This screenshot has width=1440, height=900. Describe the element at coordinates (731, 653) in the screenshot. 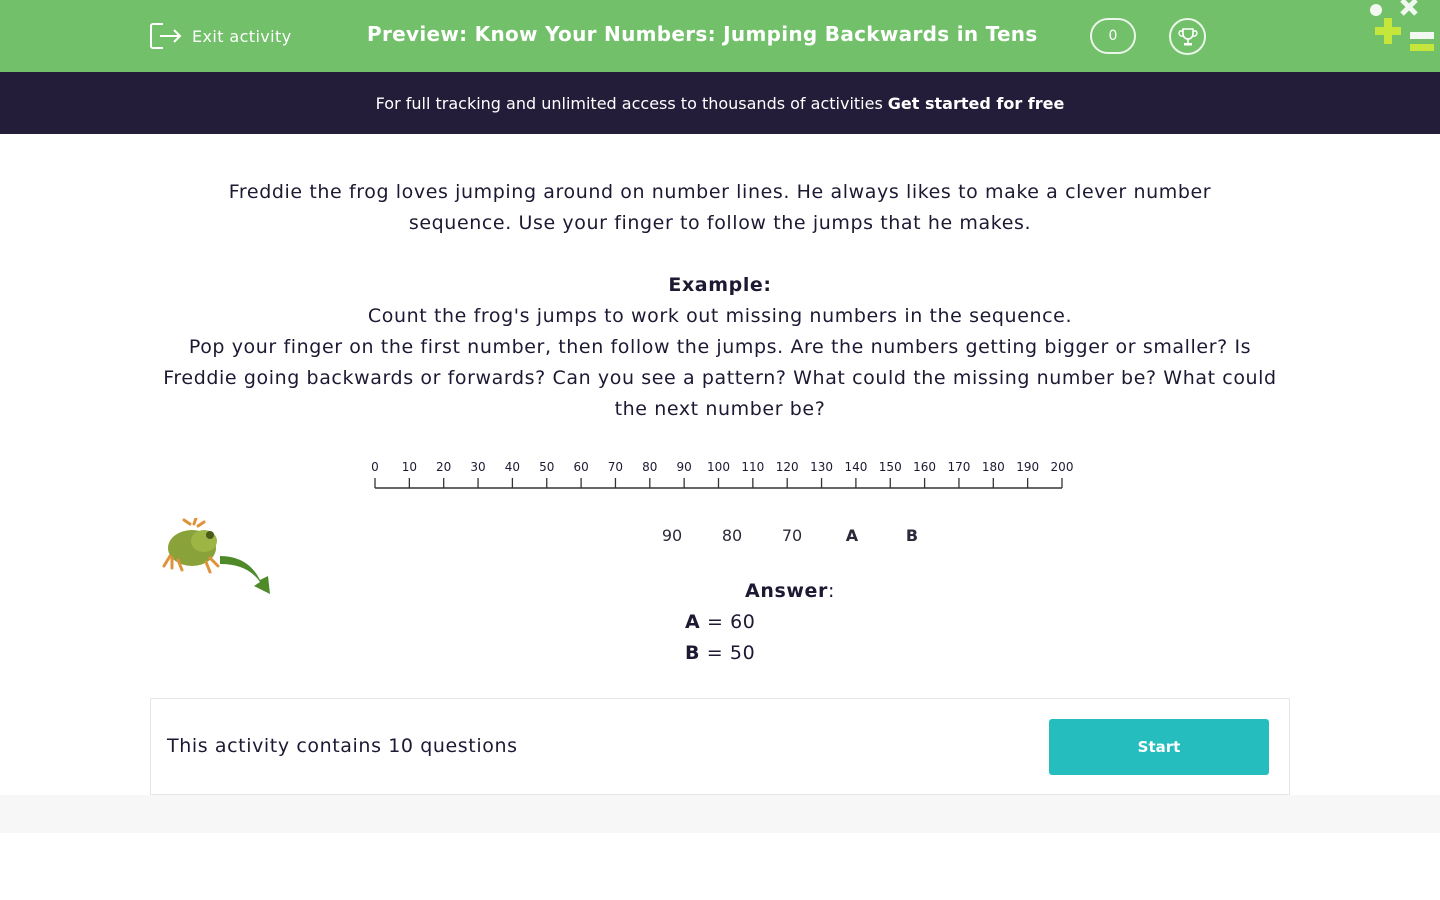

I see `answer-b-value: = 50` at that location.